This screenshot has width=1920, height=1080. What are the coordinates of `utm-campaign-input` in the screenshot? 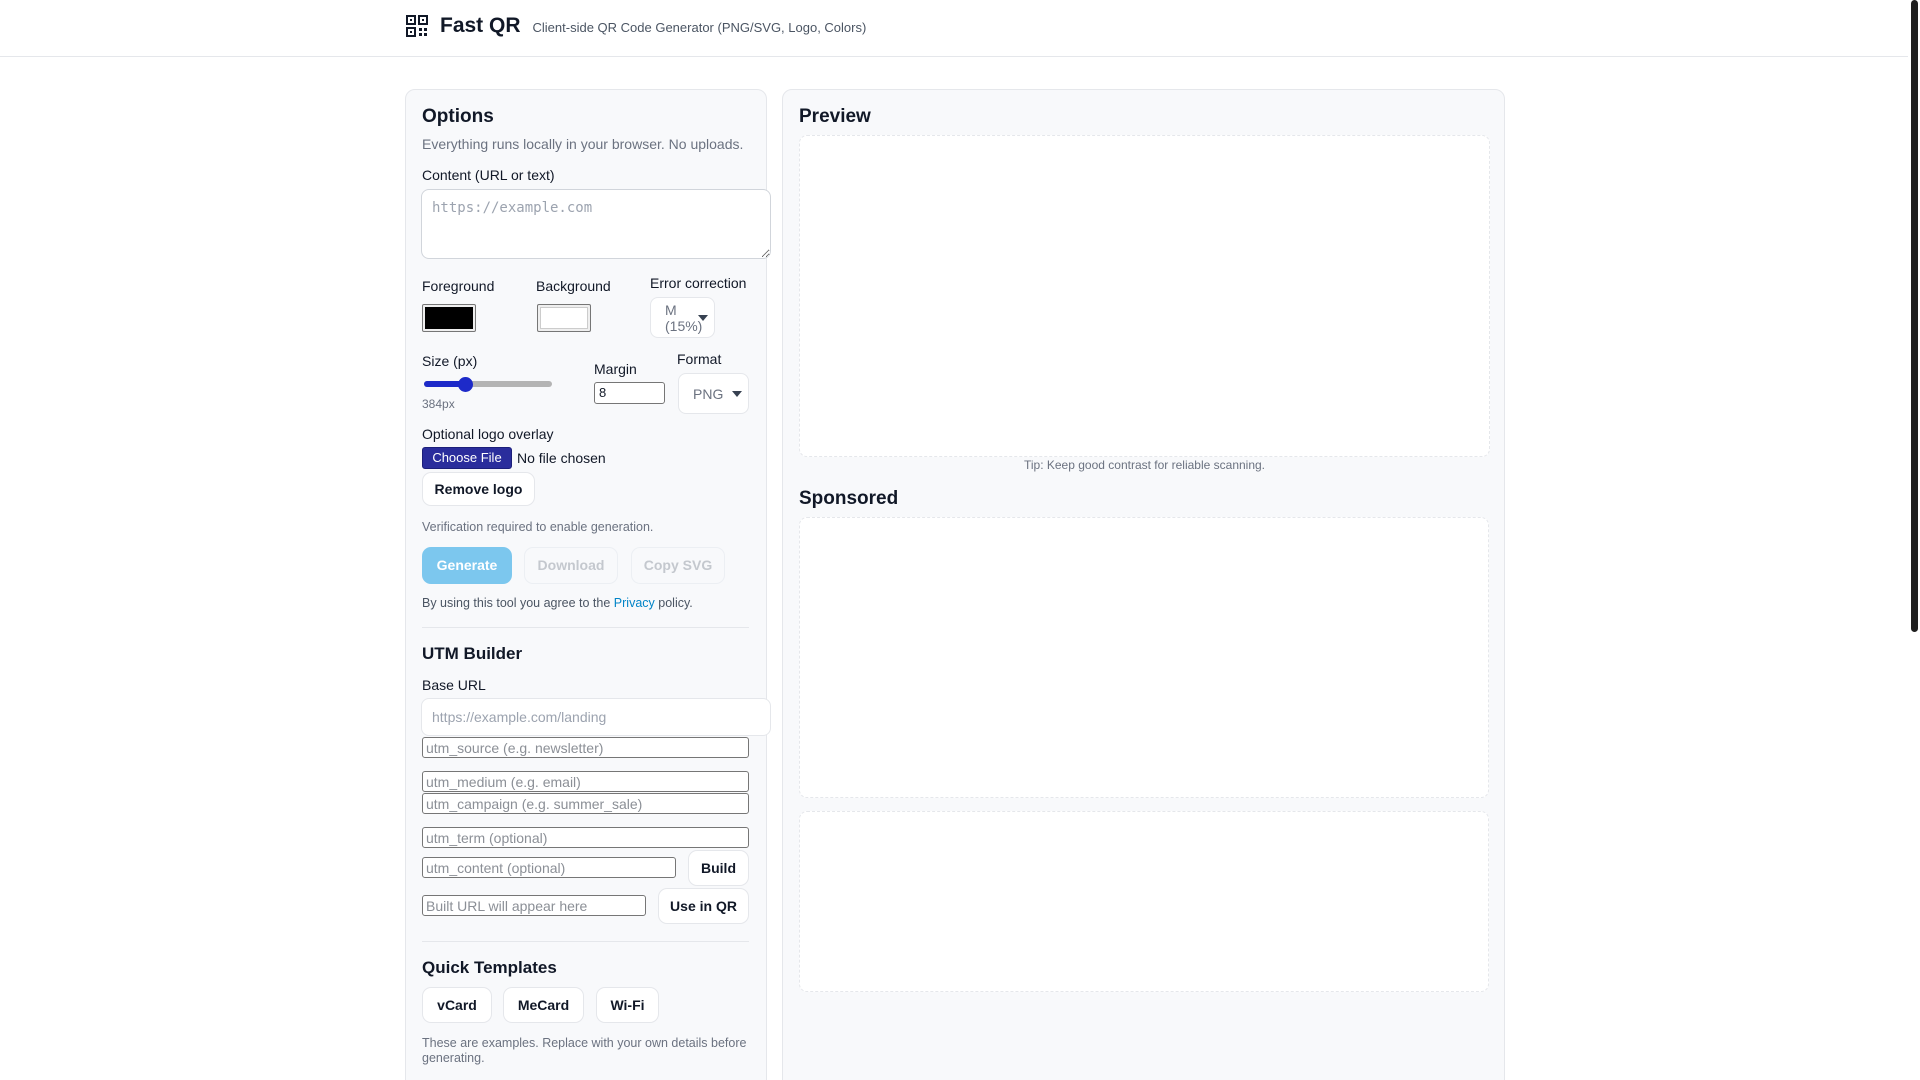 It's located at (585, 803).